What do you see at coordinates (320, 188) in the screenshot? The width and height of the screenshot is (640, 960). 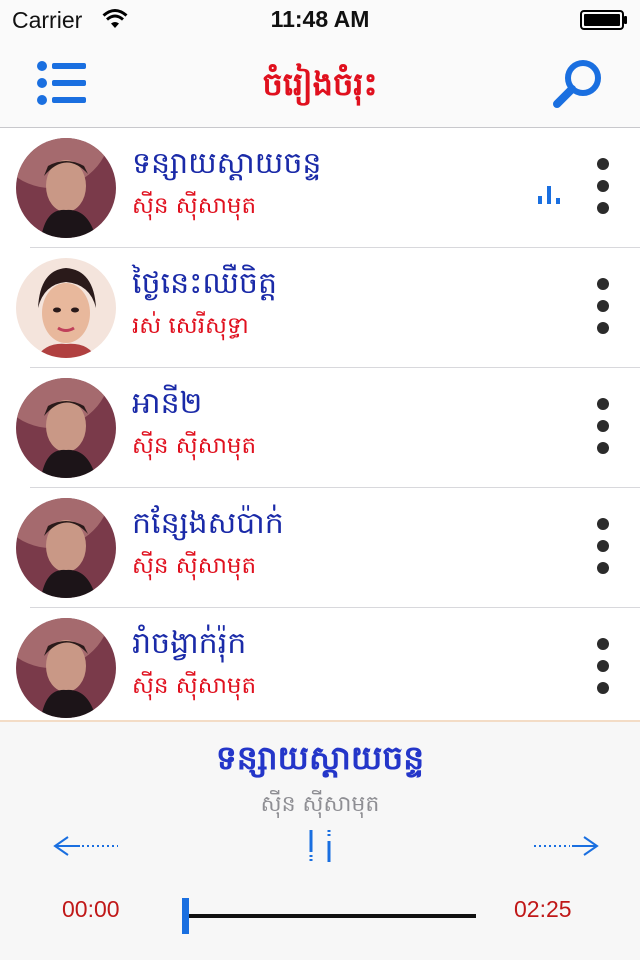 I see `list-item: ទន្សាយស្តាយចន្ទ ស៊ីន ស៊ីសាមុត` at bounding box center [320, 188].